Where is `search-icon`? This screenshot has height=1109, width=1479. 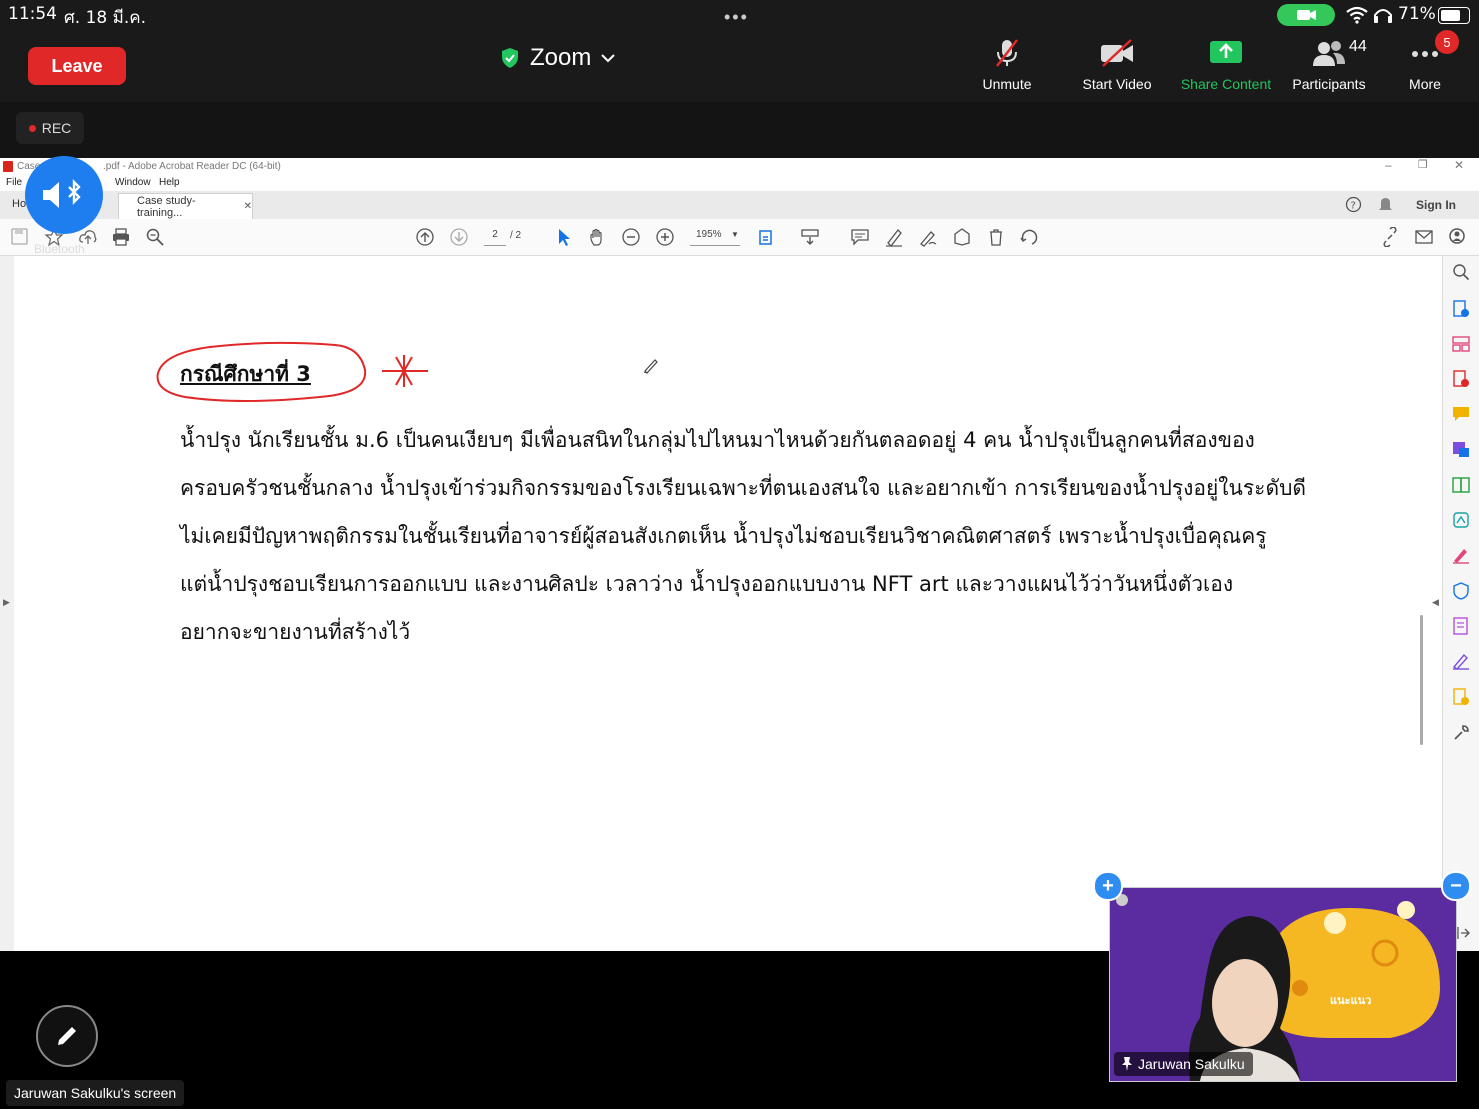 search-icon is located at coordinates (155, 237).